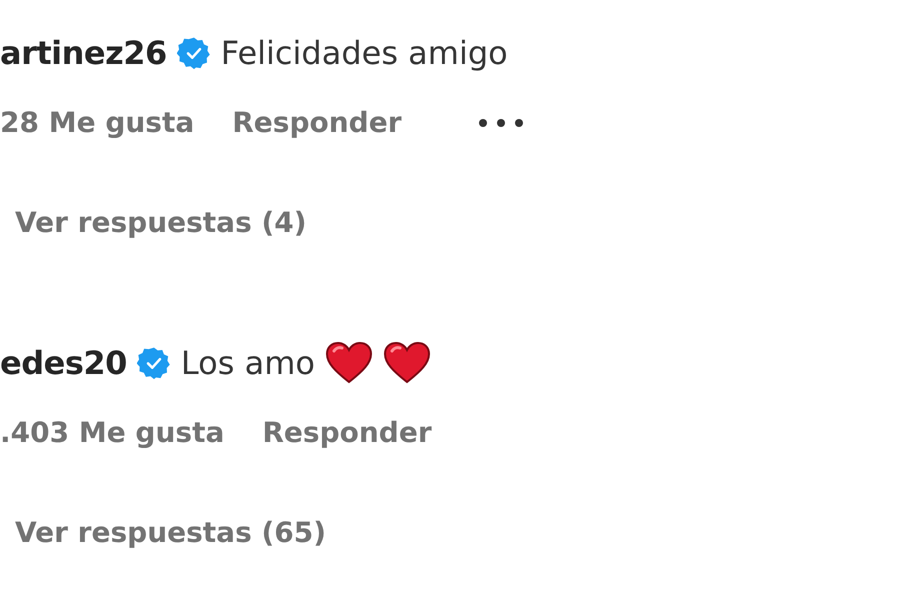  Describe the element at coordinates (63, 363) in the screenshot. I see `username: edes20` at that location.